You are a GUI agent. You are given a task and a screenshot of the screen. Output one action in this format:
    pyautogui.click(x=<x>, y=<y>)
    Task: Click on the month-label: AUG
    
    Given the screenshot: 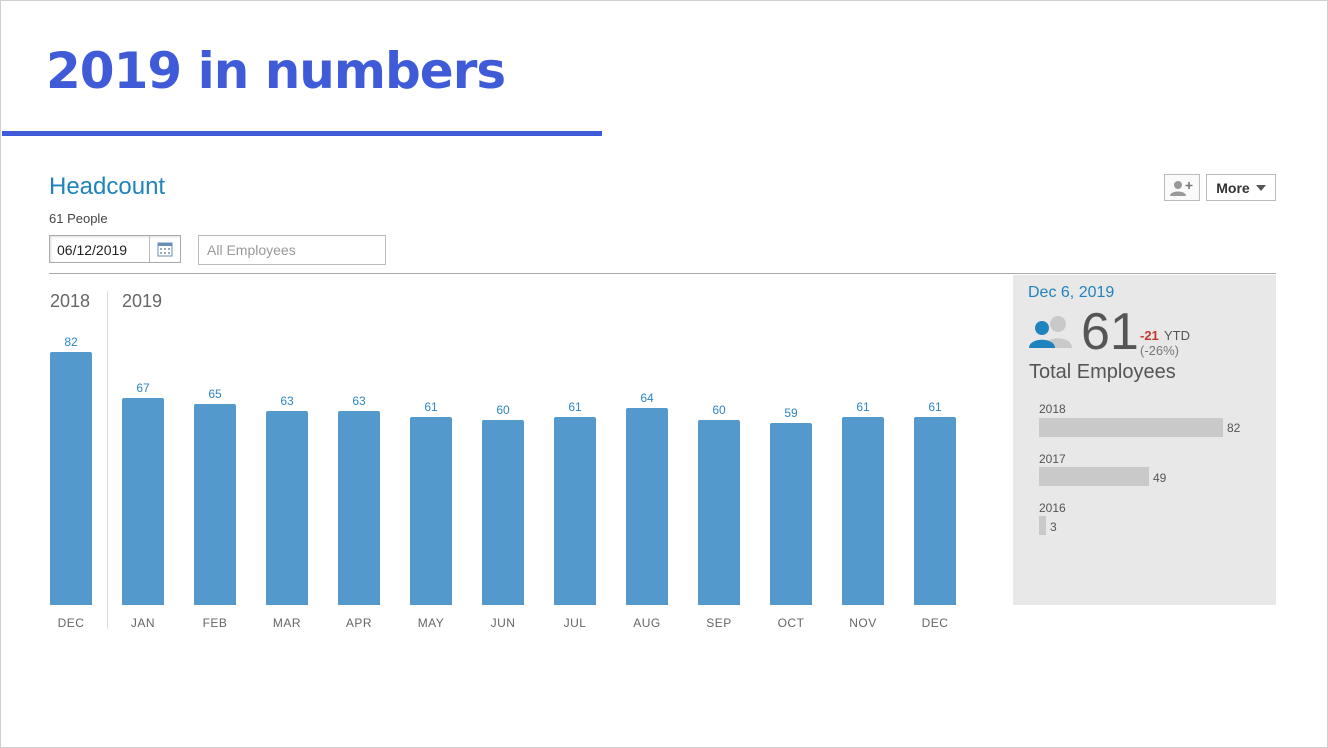 What is the action you would take?
    pyautogui.click(x=647, y=623)
    